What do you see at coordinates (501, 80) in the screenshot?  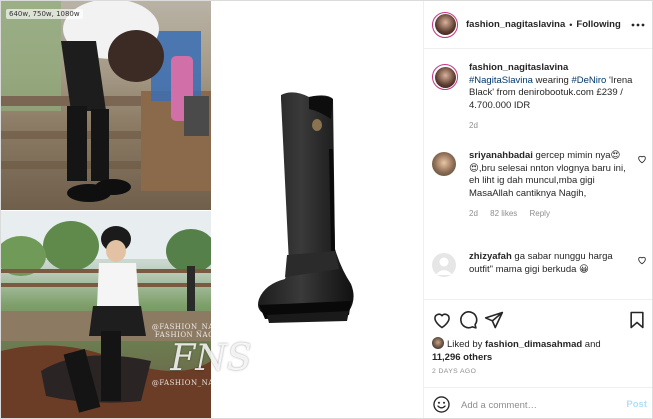 I see `hashtag-nagitaslavina: #NagitaSlavina` at bounding box center [501, 80].